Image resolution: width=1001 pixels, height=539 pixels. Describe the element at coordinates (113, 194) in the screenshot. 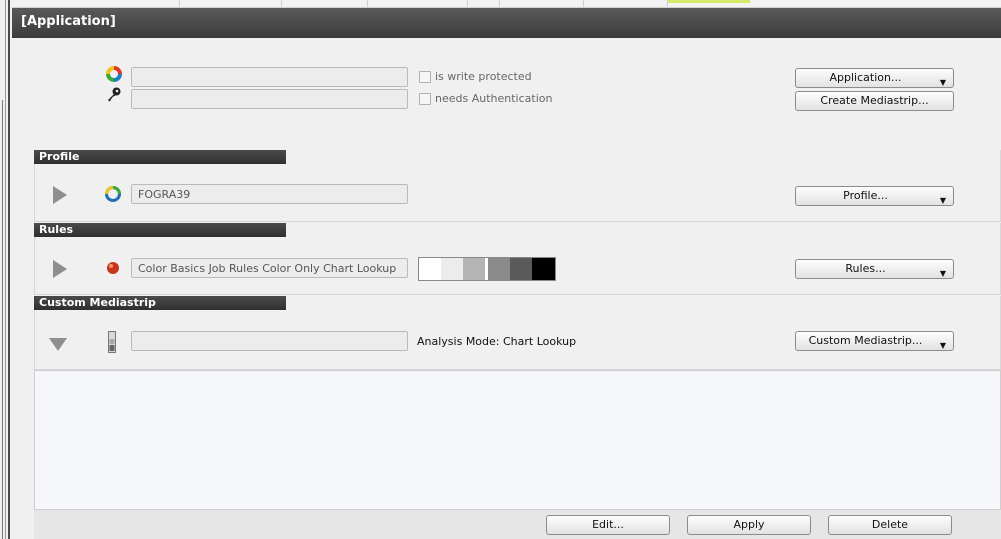

I see `profile-icon` at that location.